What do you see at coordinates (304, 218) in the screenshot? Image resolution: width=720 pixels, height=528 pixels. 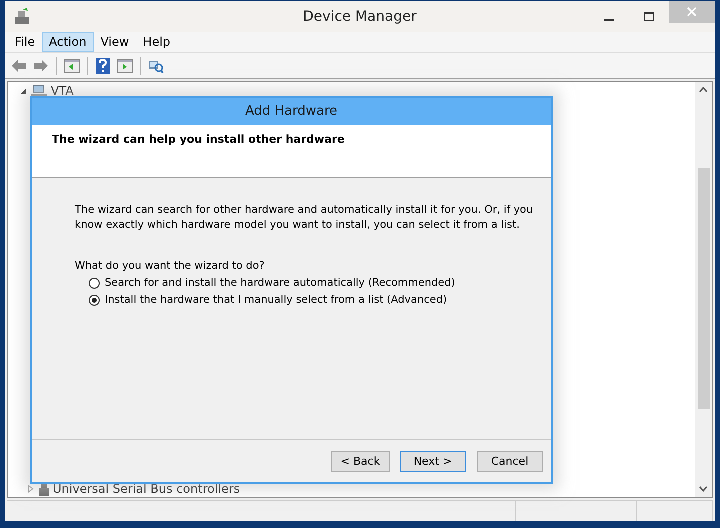 I see `wizard-description: The wizard can search for other hardware and automatically install it for you. Or, if you know exactly which hardware model you want to install, you can select it from a list.` at bounding box center [304, 218].